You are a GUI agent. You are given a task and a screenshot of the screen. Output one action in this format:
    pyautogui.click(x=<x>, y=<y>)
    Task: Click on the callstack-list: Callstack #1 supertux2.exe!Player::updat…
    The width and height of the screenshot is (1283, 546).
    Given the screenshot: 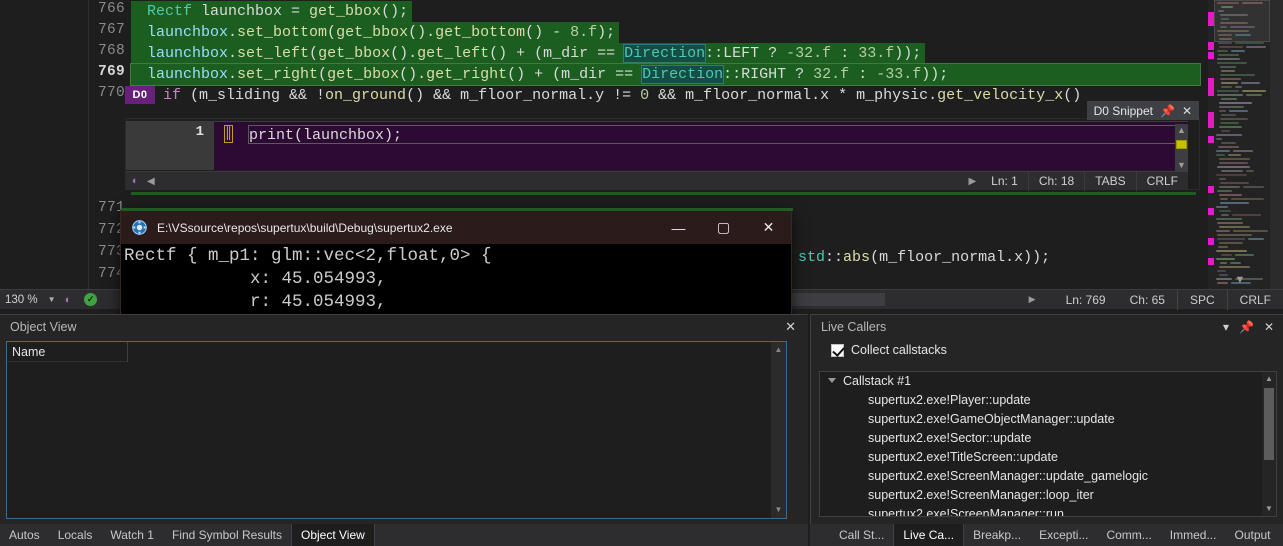 What is the action you would take?
    pyautogui.click(x=1048, y=444)
    